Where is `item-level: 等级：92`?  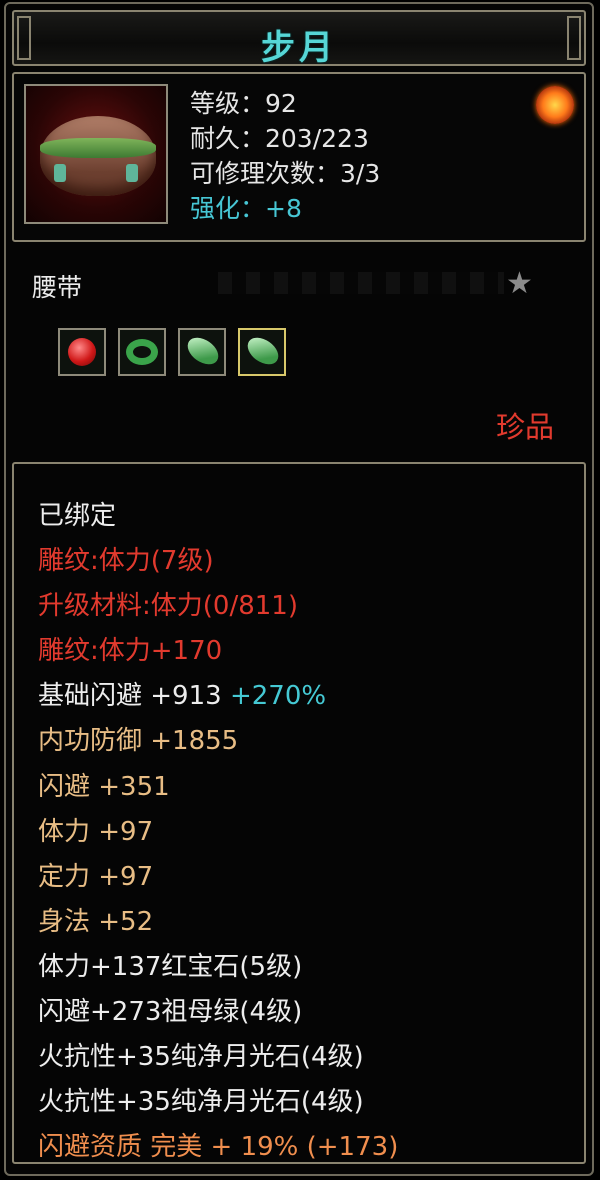 item-level: 等级：92 is located at coordinates (243, 103).